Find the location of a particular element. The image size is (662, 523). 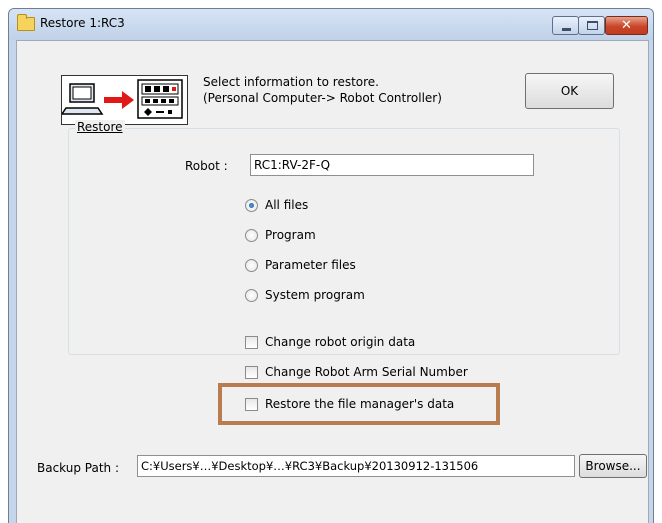

minimize-icon is located at coordinates (566, 29).